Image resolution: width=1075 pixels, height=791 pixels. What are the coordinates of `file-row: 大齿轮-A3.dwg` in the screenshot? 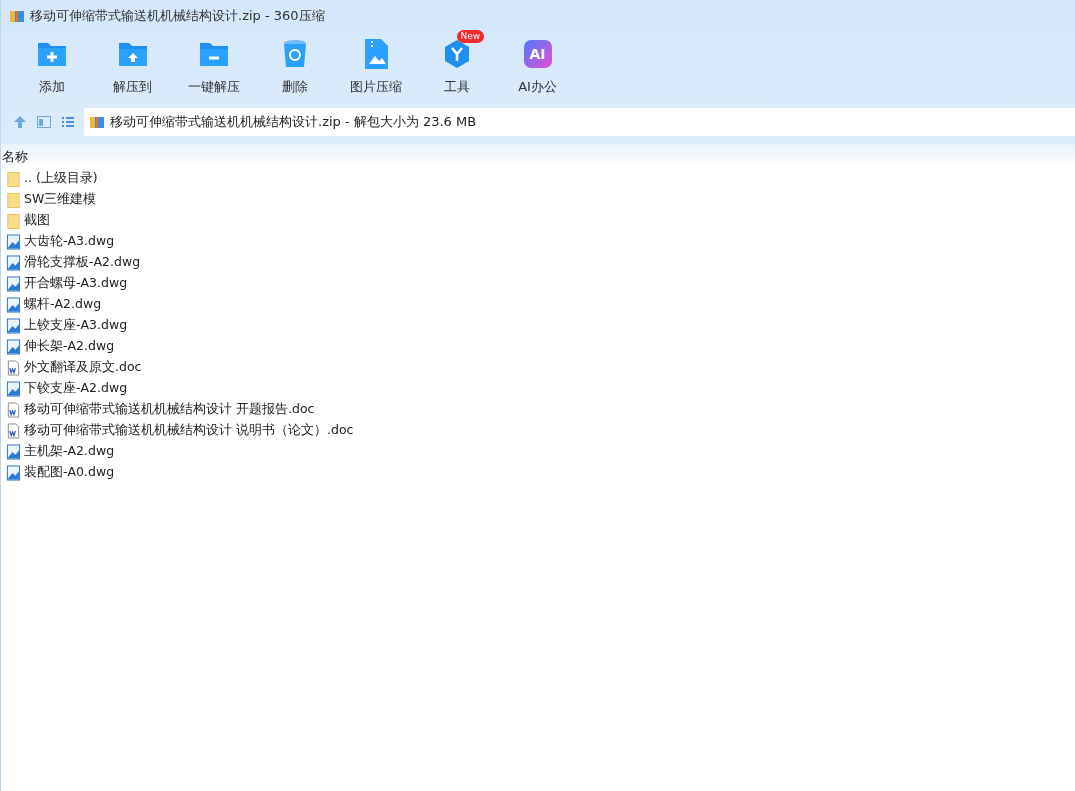 It's located at (538, 241).